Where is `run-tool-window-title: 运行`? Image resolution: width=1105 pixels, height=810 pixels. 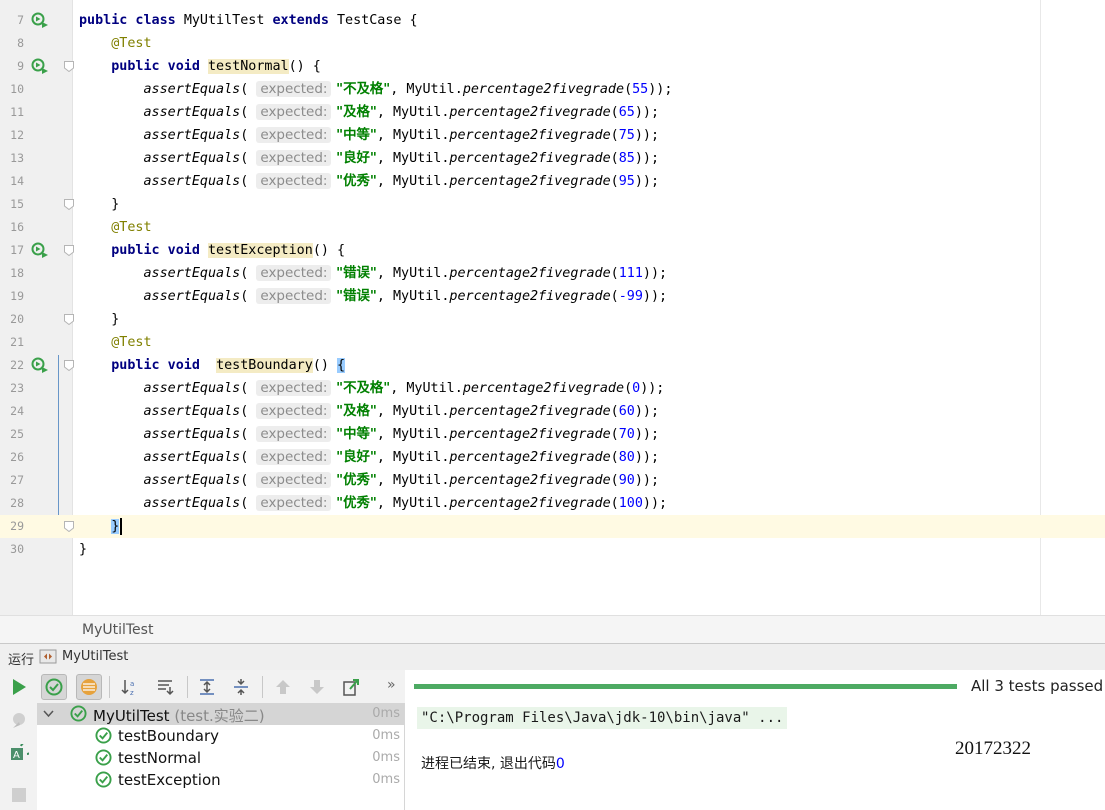
run-tool-window-title: 运行 is located at coordinates (21, 660).